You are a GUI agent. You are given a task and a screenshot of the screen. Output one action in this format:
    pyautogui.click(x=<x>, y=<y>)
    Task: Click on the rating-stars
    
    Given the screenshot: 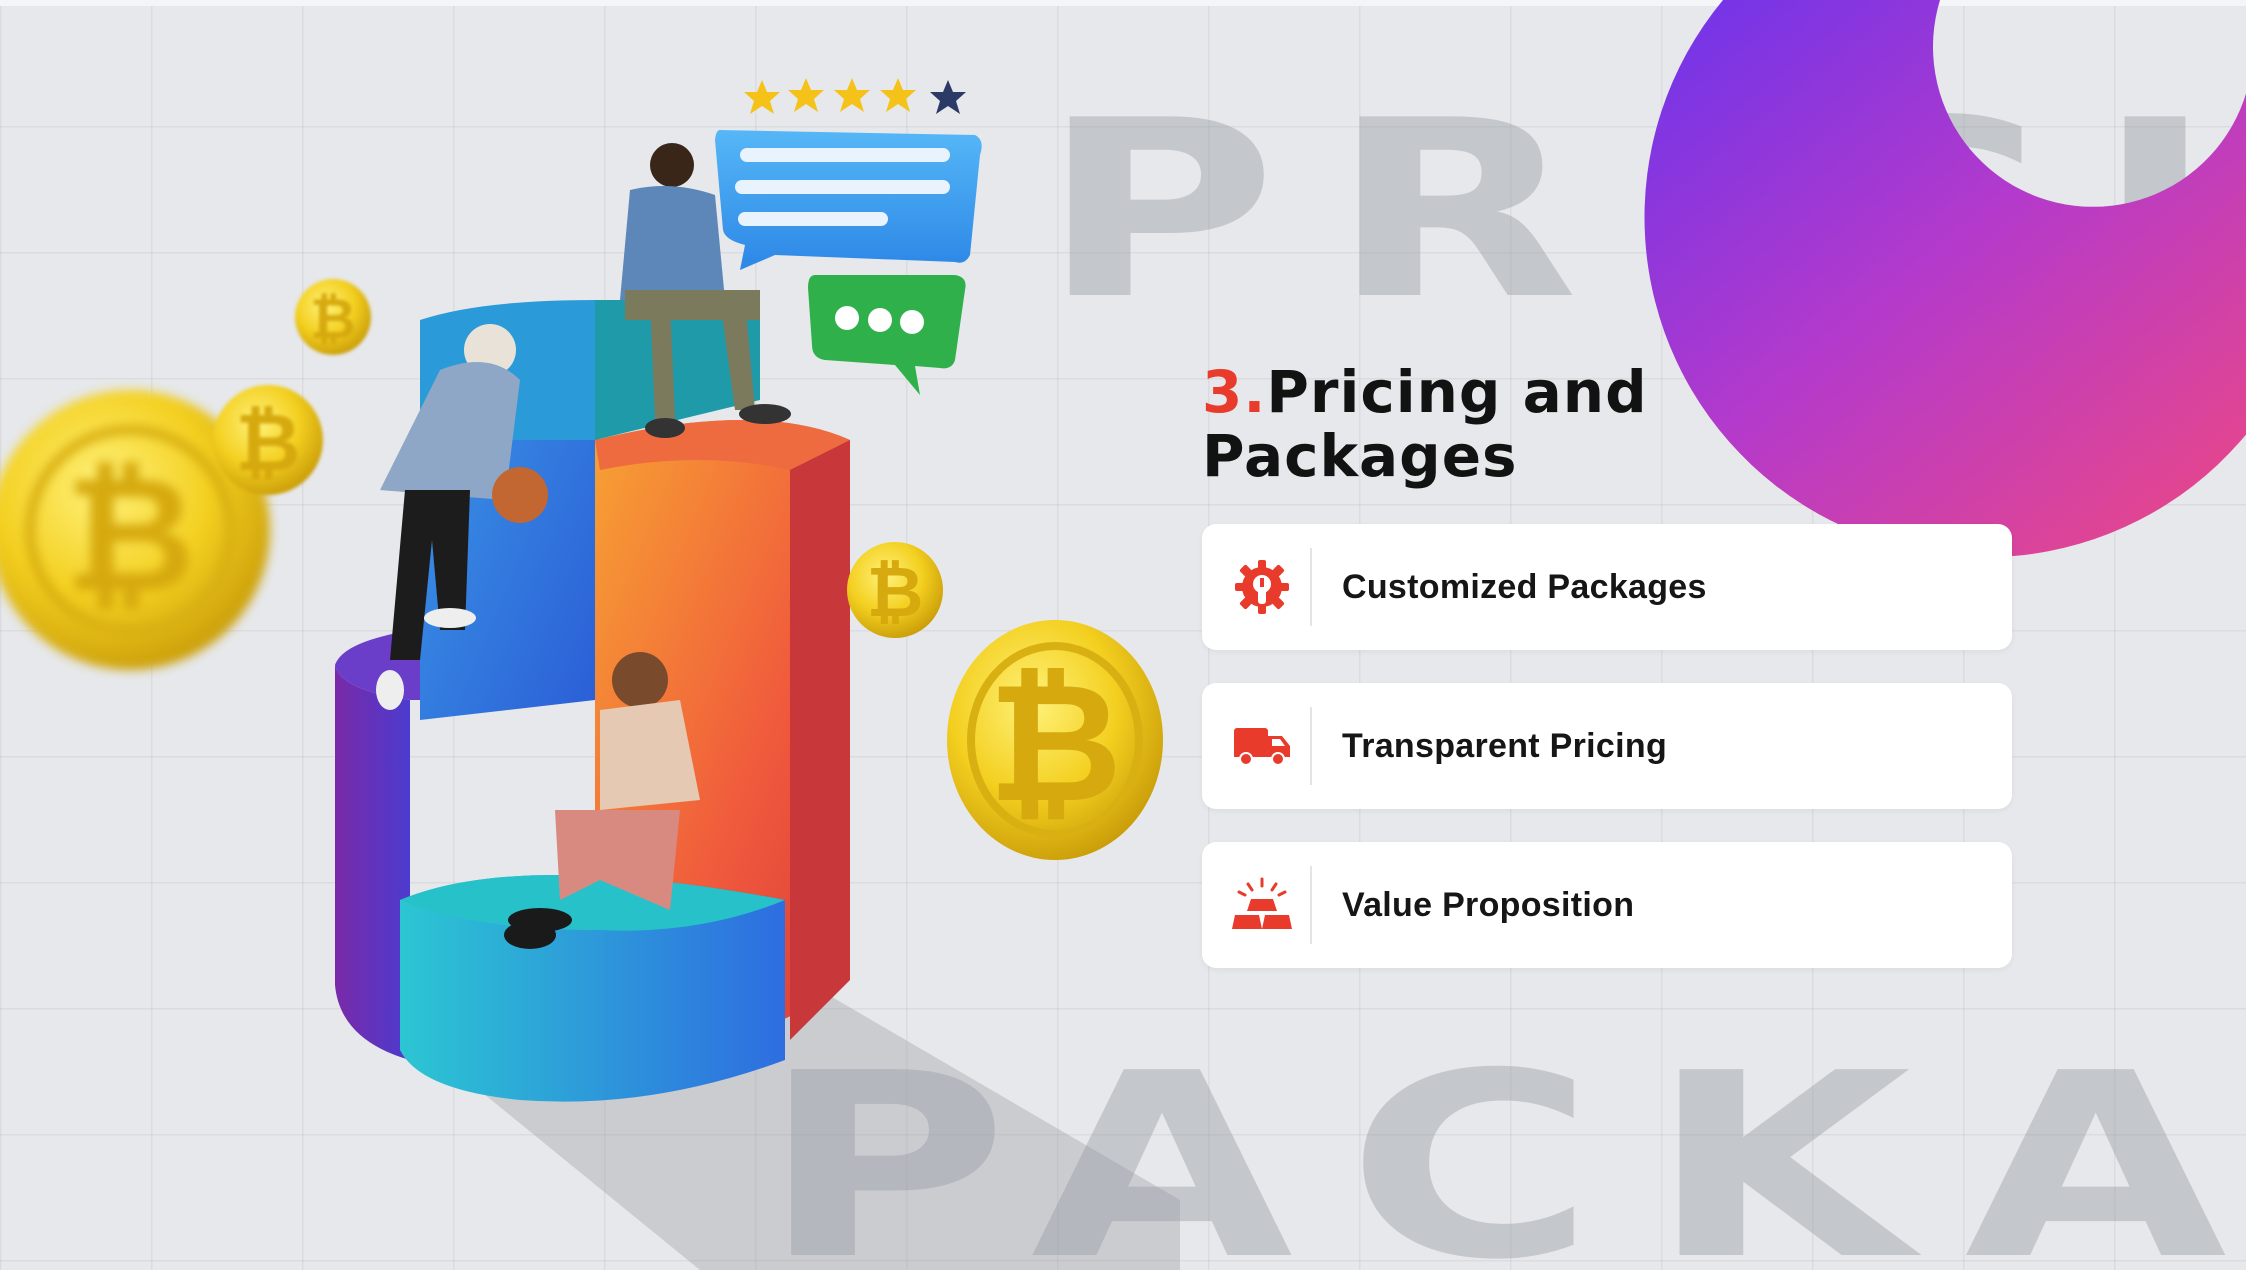 What is the action you would take?
    pyautogui.click(x=855, y=96)
    